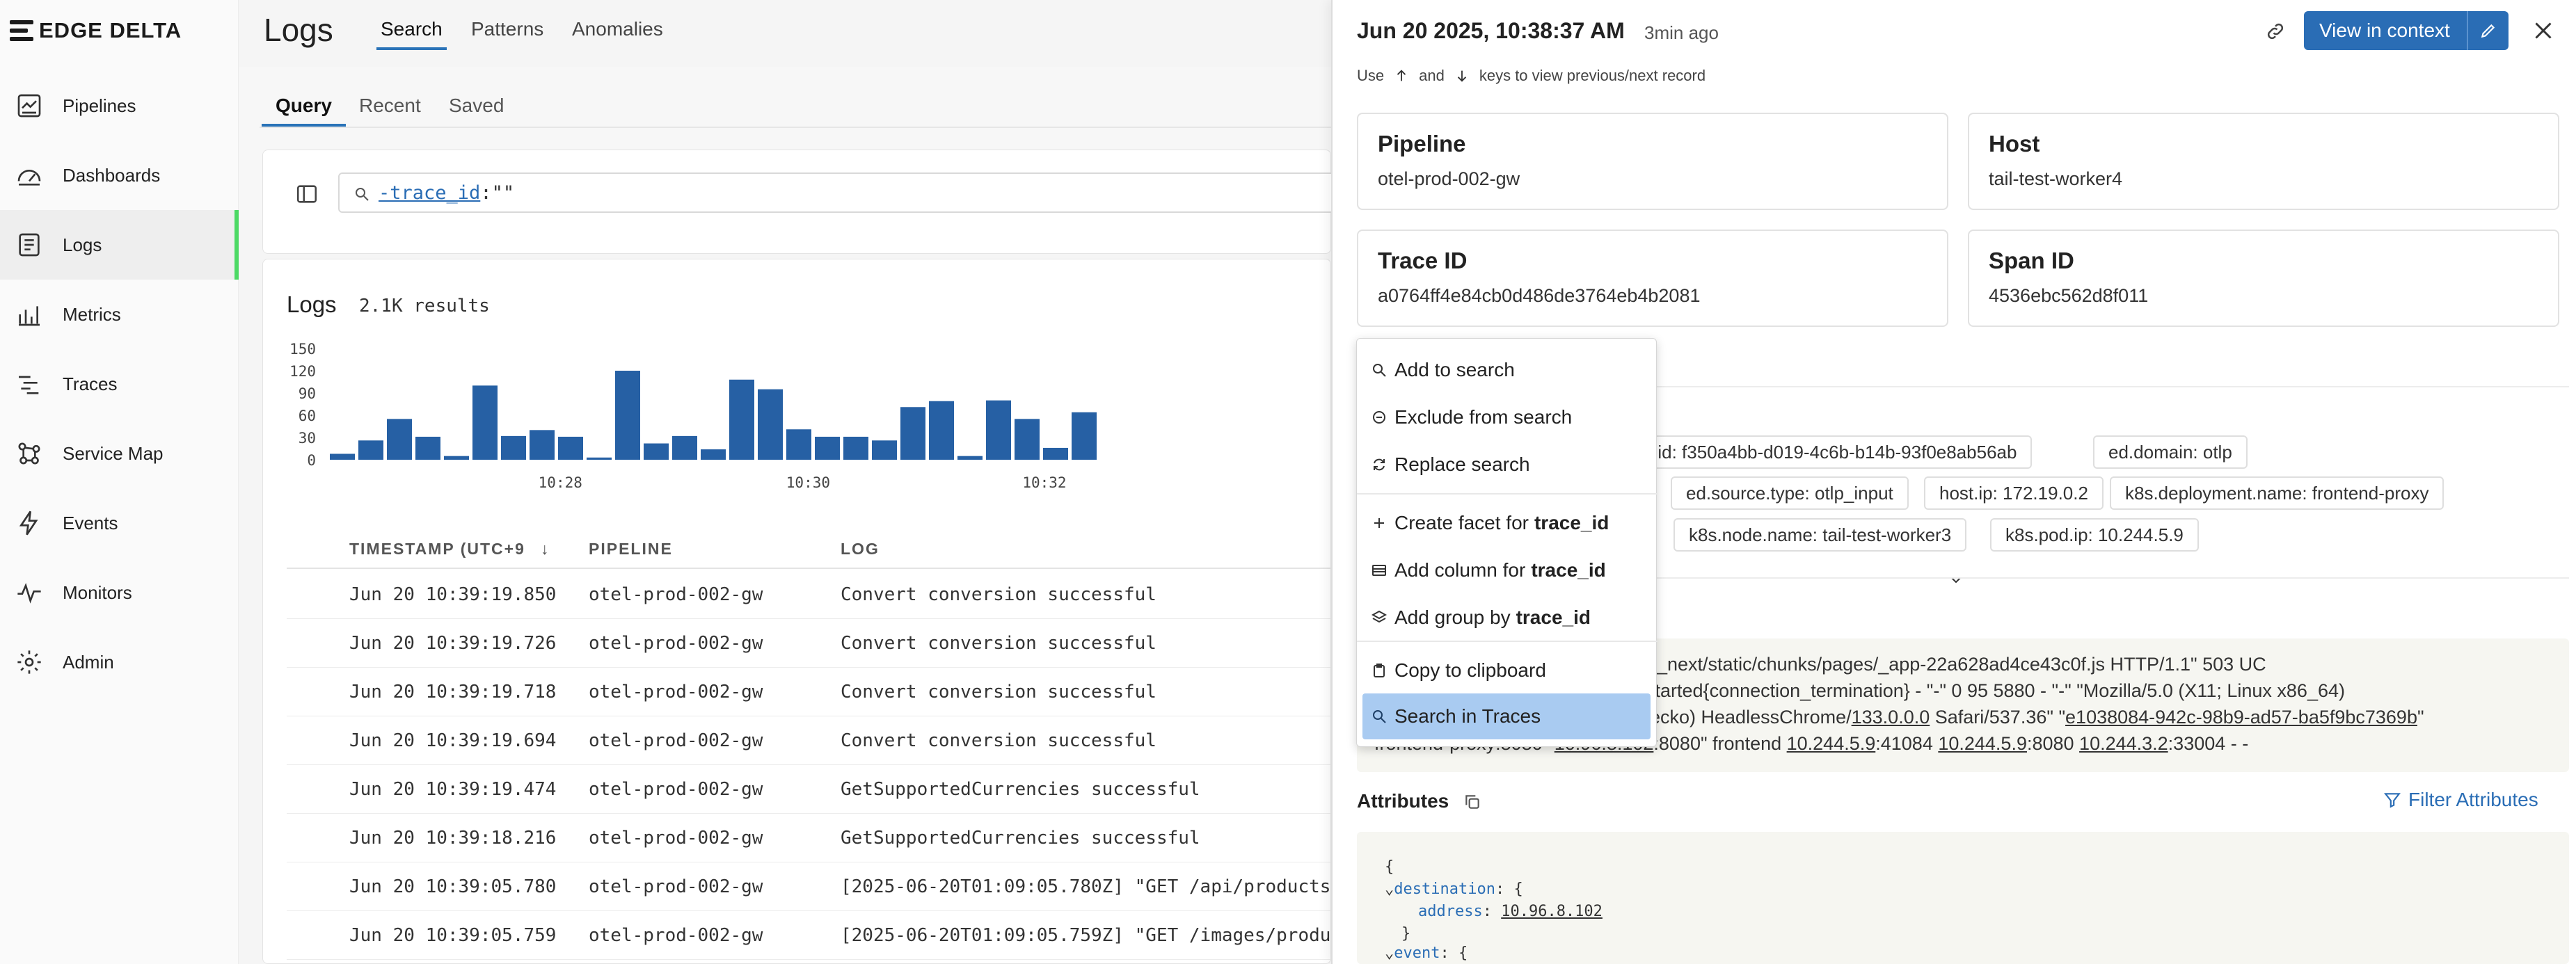  Describe the element at coordinates (617, 29) in the screenshot. I see `tab-anomalies: Anomalies` at that location.